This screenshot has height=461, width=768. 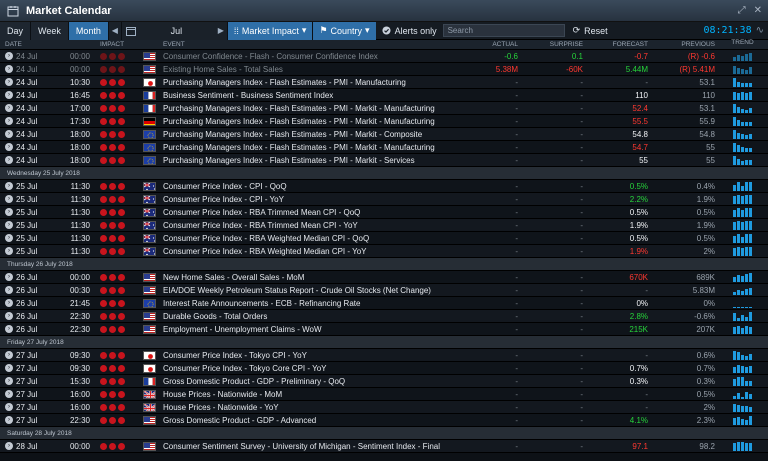 I want to click on row-date-cell: › 27 Jul, so click(x=32, y=420).